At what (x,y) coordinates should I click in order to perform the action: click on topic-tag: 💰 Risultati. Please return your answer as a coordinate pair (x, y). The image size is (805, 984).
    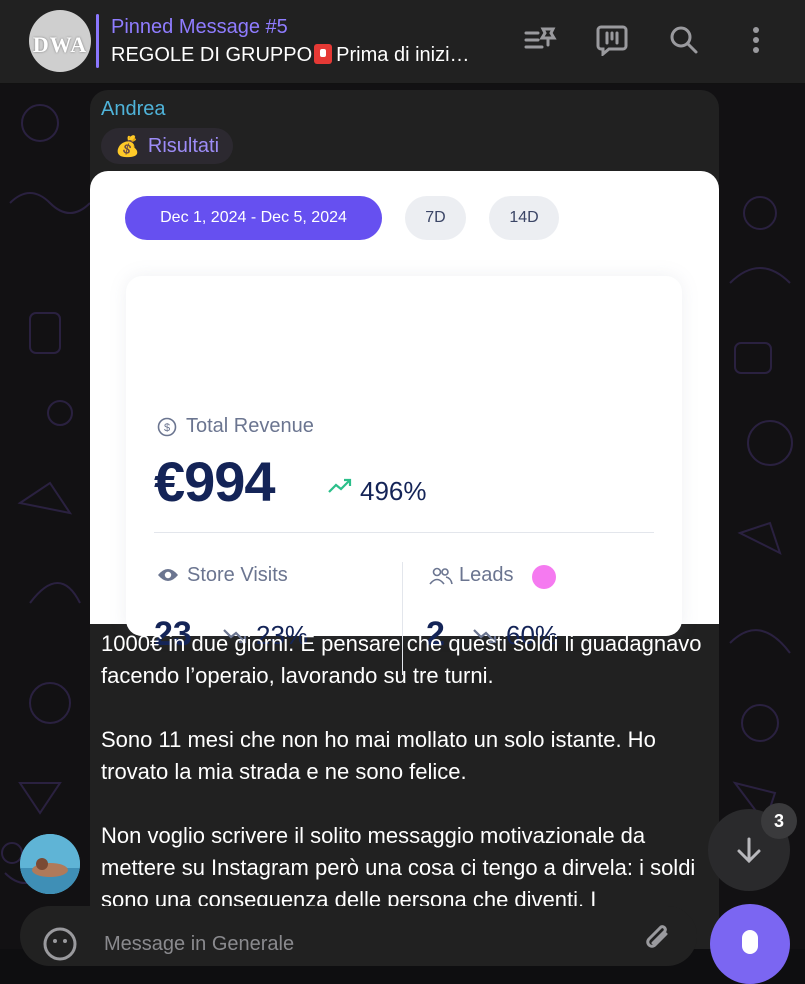
    Looking at the image, I should click on (167, 146).